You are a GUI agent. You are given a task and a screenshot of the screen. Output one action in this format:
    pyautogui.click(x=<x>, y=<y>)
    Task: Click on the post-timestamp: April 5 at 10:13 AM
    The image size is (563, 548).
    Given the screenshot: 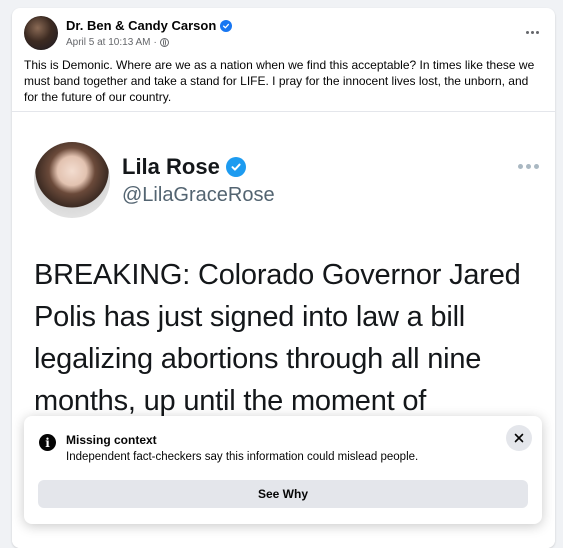 What is the action you would take?
    pyautogui.click(x=108, y=42)
    